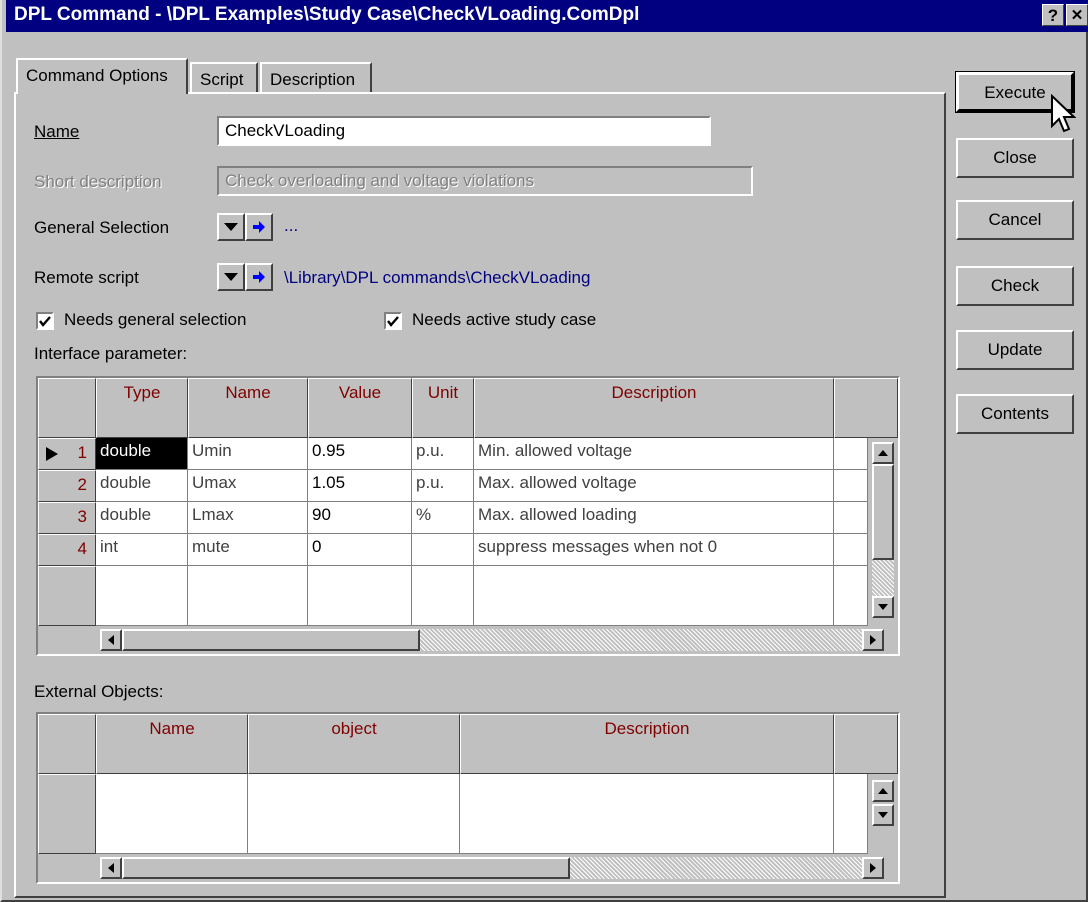  Describe the element at coordinates (248, 550) in the screenshot. I see `table-cell-name: mute` at that location.